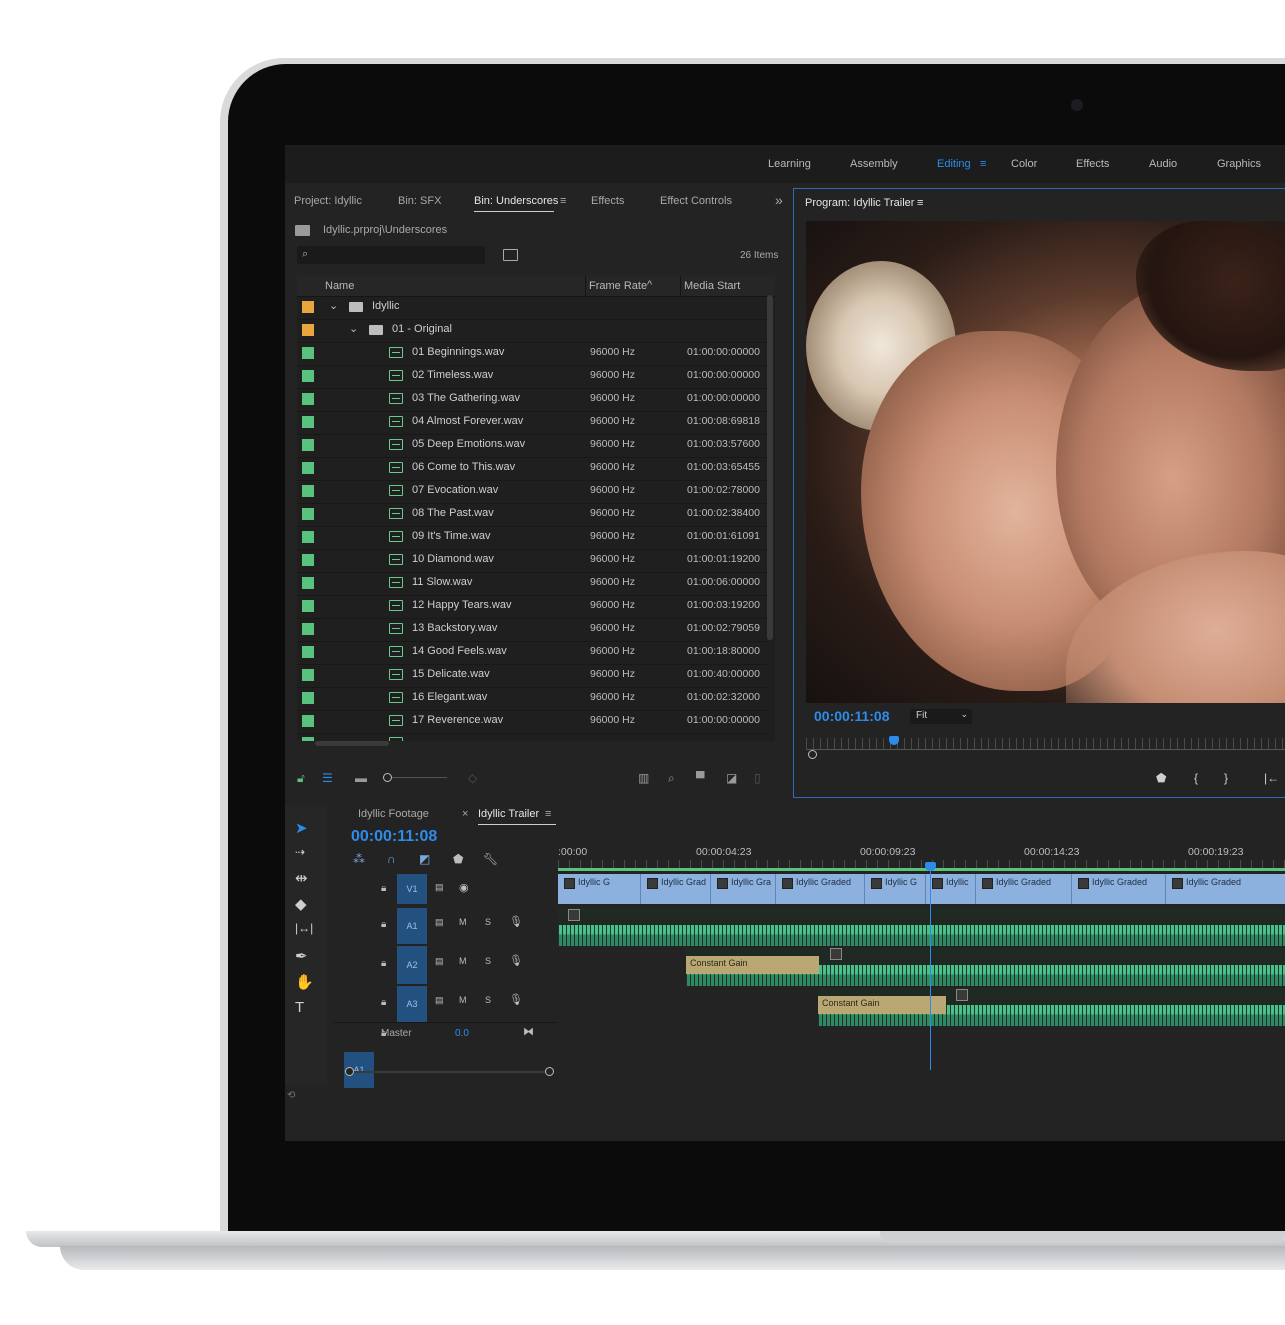 Image resolution: width=1285 pixels, height=1325 pixels. I want to click on slip-tool-icon: |↔|, so click(304, 928).